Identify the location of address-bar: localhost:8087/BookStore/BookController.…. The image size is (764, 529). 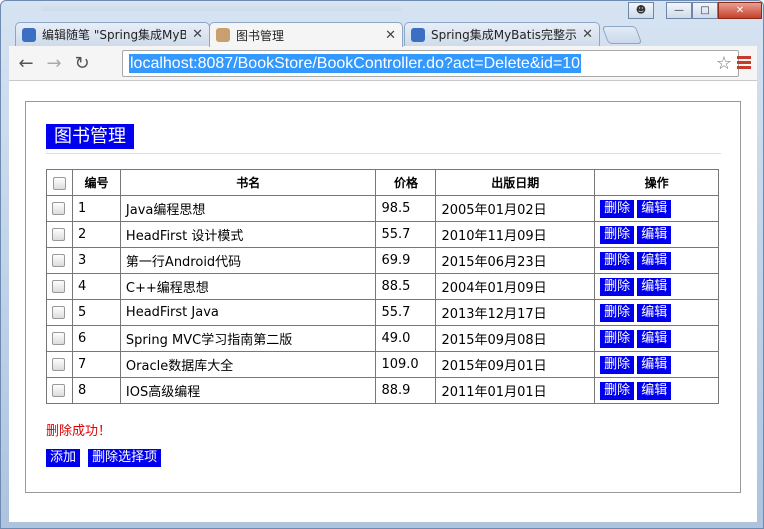
(430, 63).